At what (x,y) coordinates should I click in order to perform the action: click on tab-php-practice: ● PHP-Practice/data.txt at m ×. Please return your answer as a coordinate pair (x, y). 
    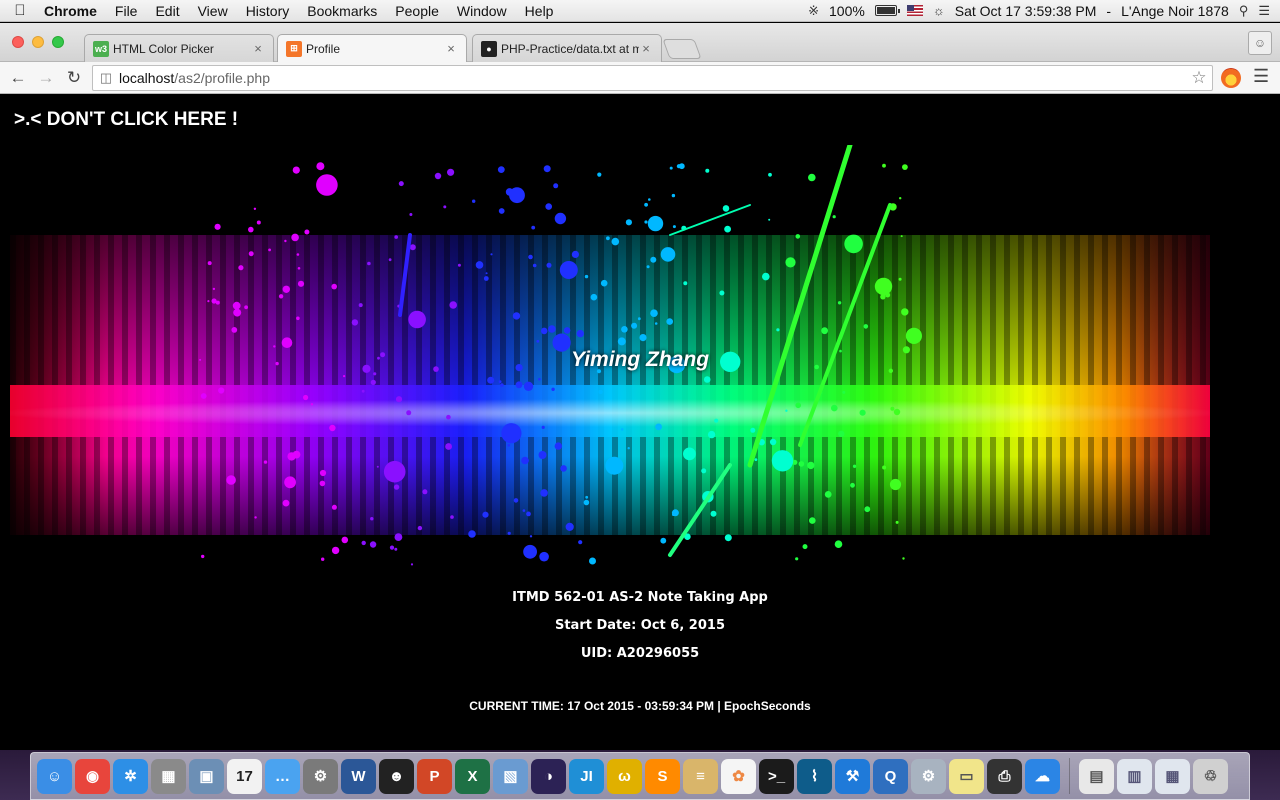
    Looking at the image, I should click on (567, 48).